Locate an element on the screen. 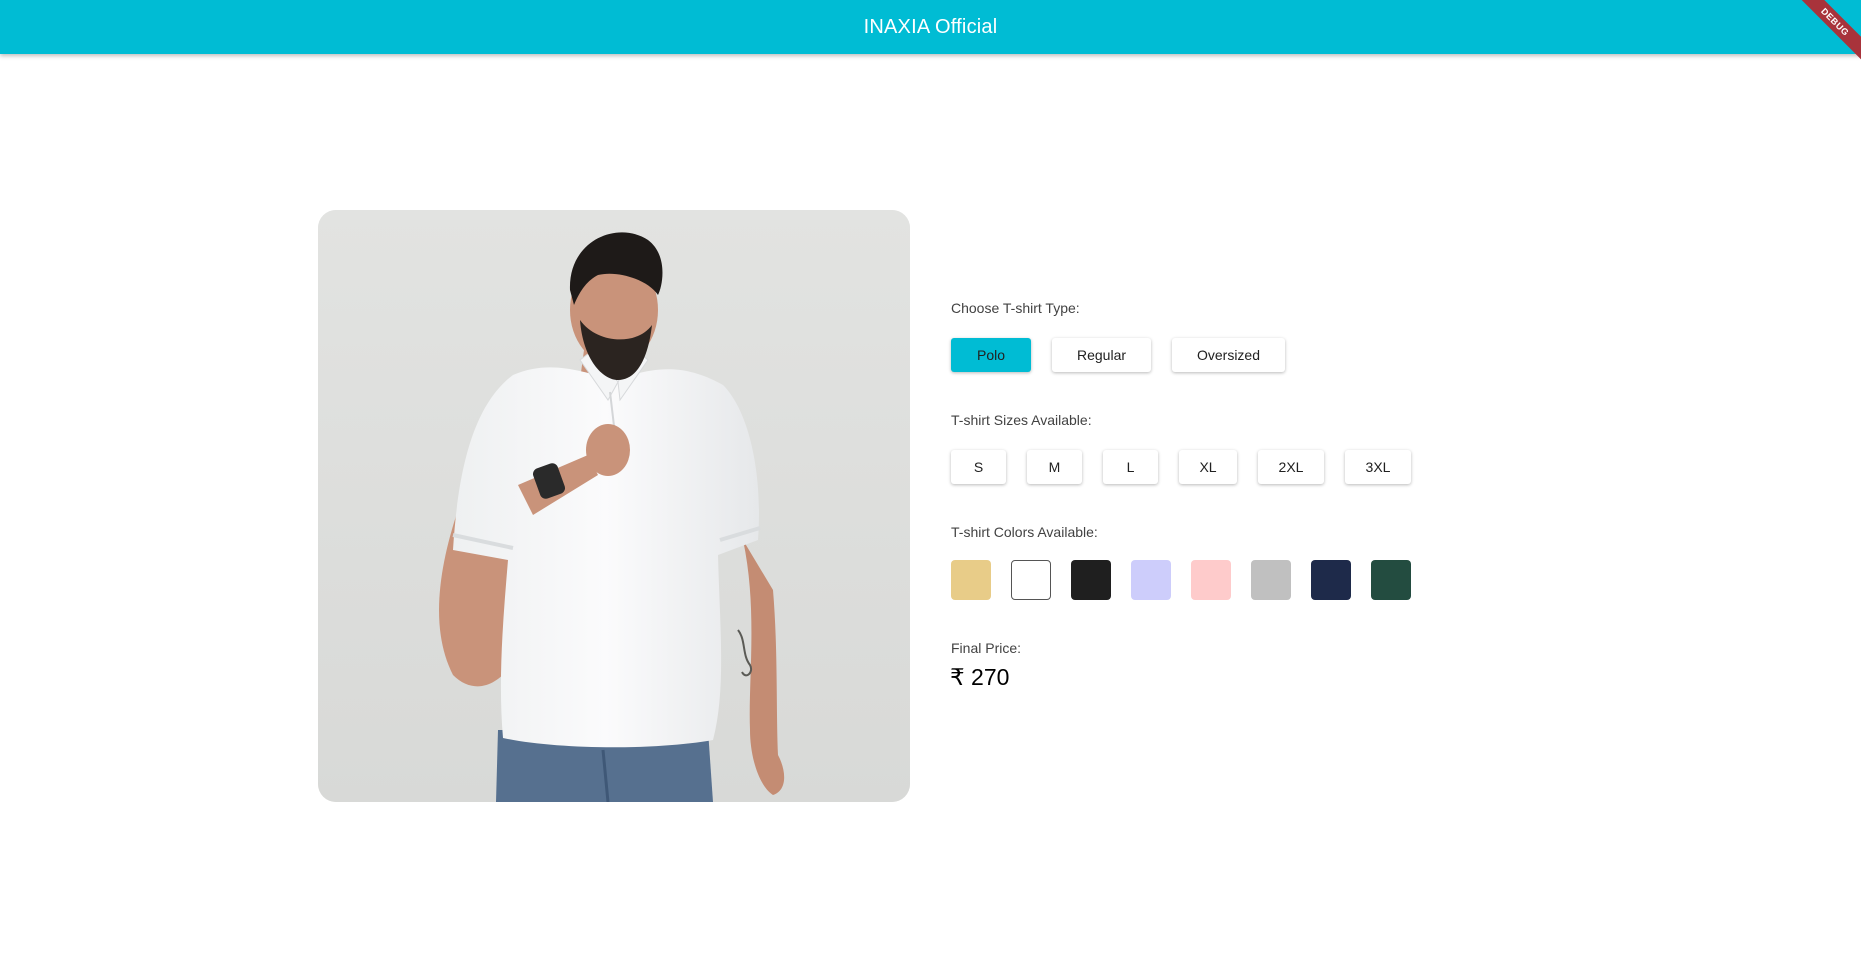 The width and height of the screenshot is (1861, 958). size-section-label: T-shirt Sizes Available: is located at coordinates (1021, 420).